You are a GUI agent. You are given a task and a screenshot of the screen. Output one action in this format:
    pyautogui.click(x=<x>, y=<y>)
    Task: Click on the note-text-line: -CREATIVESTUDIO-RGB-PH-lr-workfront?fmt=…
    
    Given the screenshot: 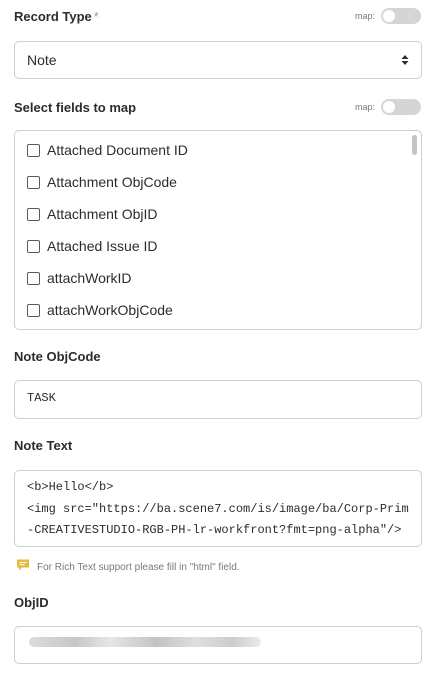 What is the action you would take?
    pyautogui.click(x=214, y=530)
    